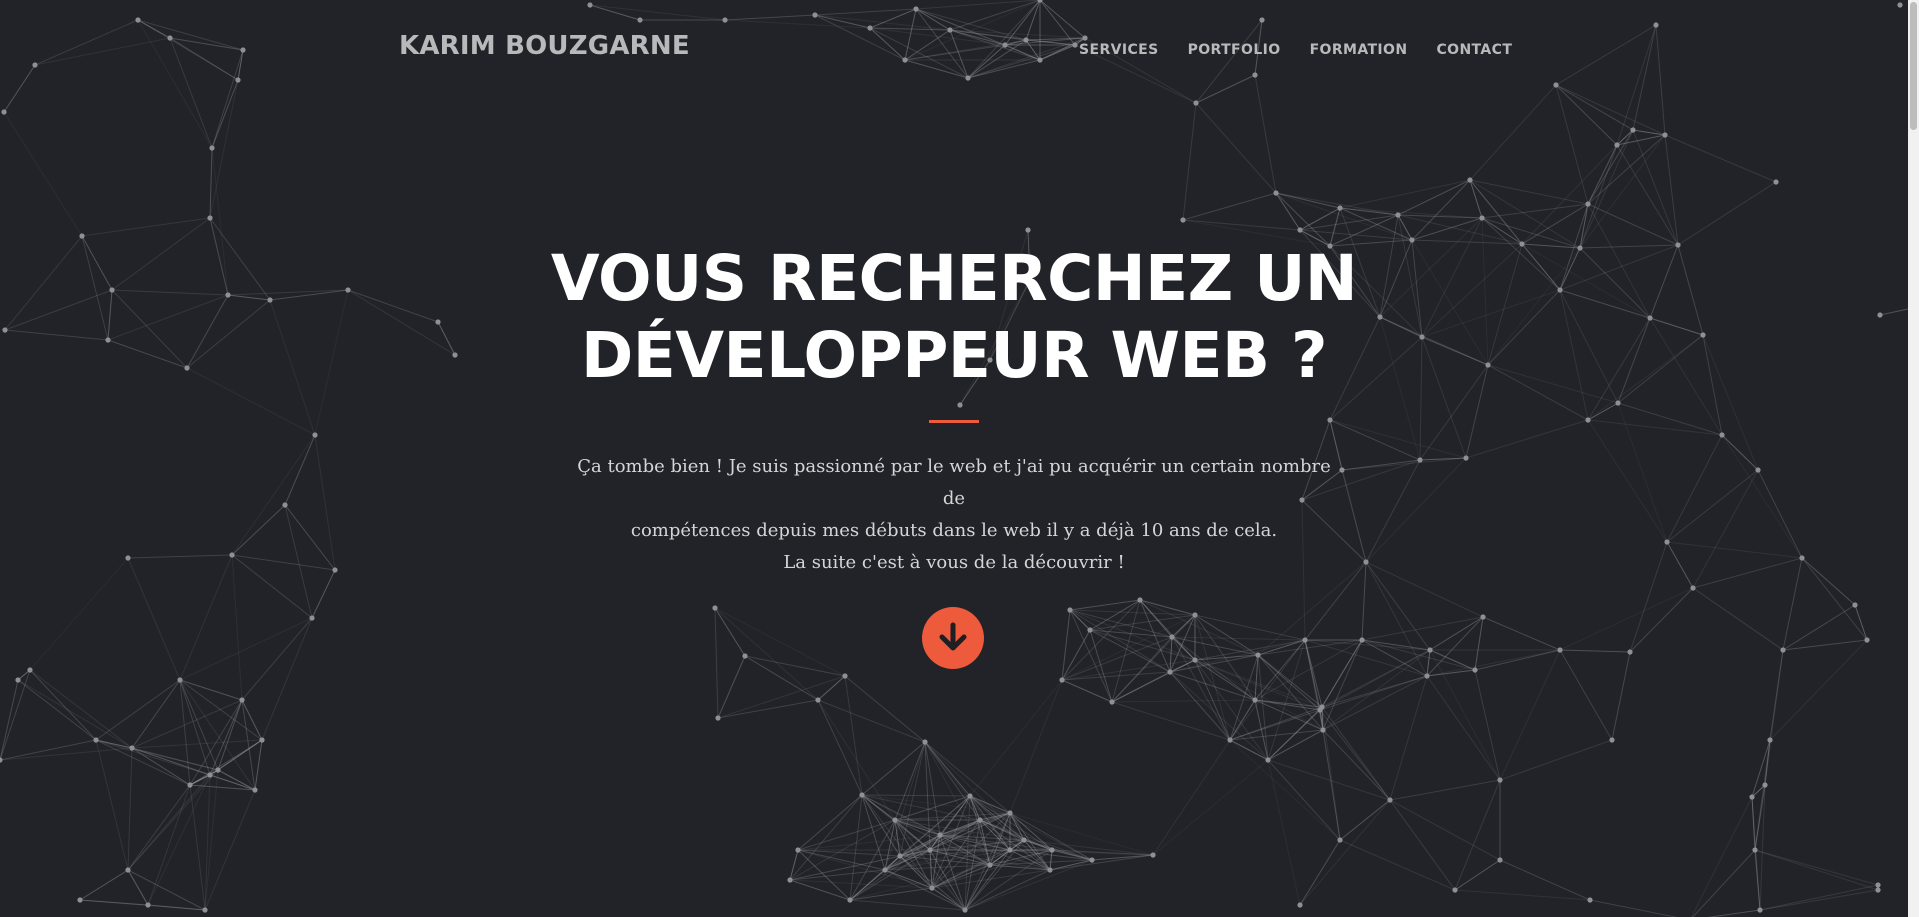  Describe the element at coordinates (544, 46) in the screenshot. I see `brand-logo: KARIM BOUZGARNE` at that location.